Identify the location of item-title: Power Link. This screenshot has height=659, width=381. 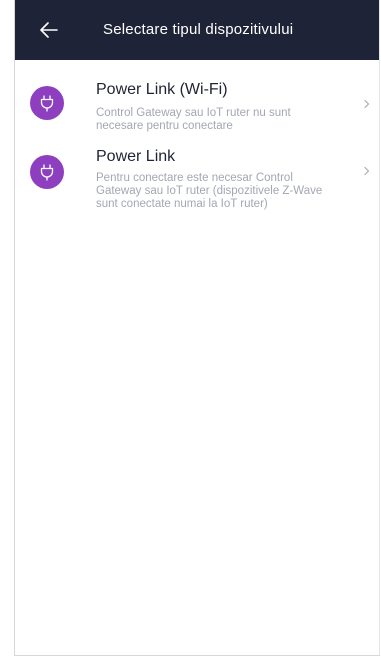
(136, 156).